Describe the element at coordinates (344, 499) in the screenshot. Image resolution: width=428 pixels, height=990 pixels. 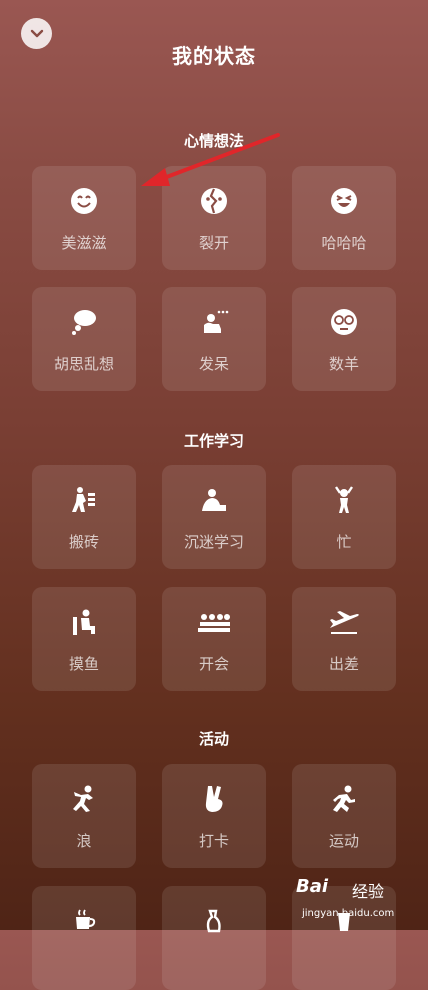
I see `busy-person-icon` at that location.